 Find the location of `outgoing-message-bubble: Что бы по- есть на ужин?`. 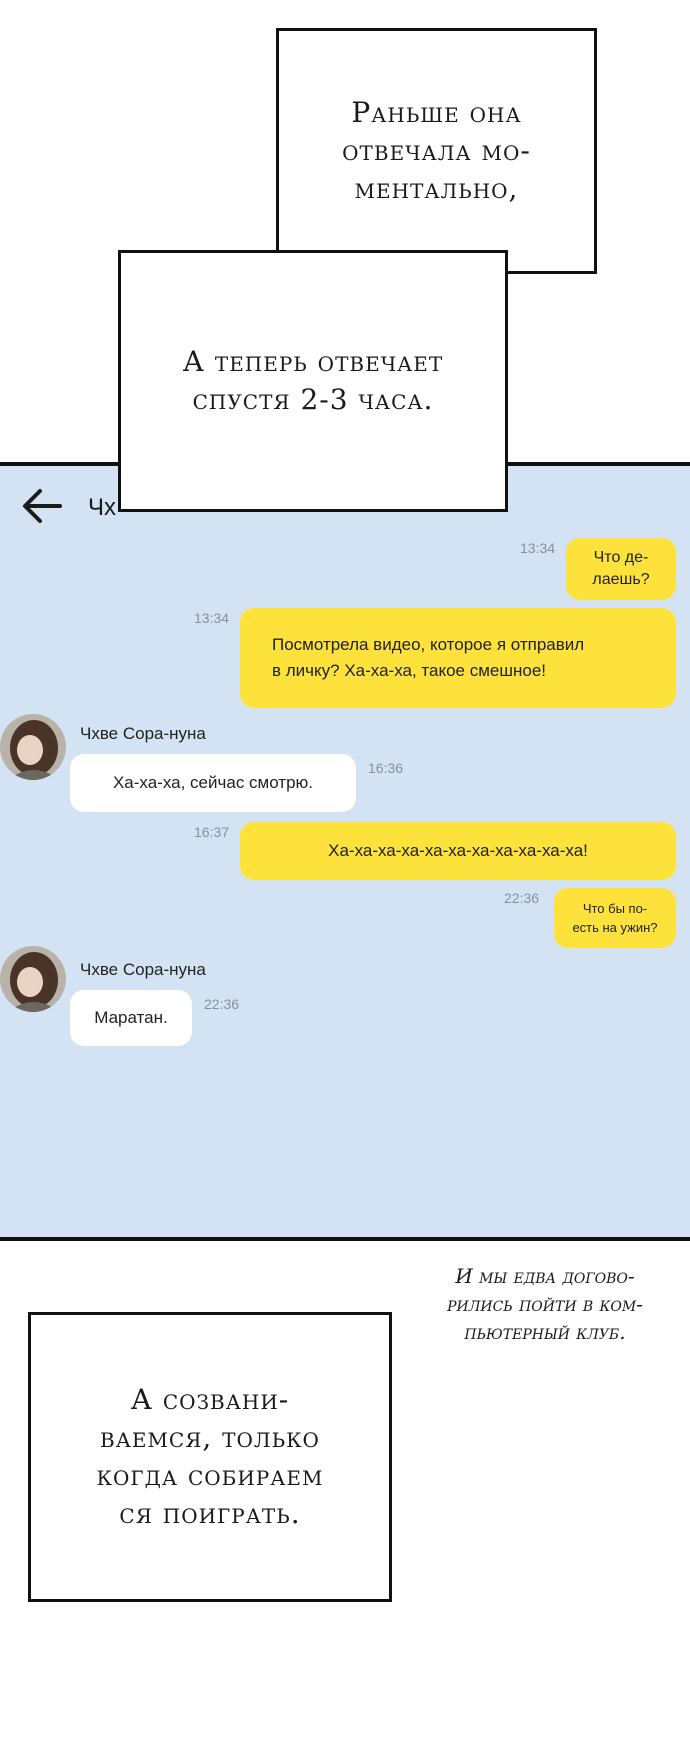

outgoing-message-bubble: Что бы по- есть на ужин? is located at coordinates (615, 918).